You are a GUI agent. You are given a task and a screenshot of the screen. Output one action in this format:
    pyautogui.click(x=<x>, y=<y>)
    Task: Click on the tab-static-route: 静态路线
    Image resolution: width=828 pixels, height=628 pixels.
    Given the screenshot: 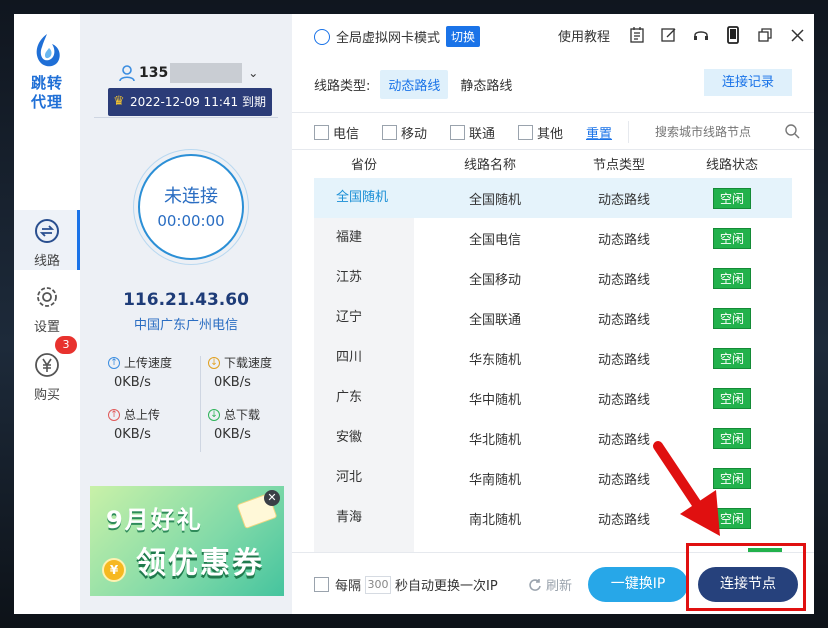 What is the action you would take?
    pyautogui.click(x=486, y=84)
    